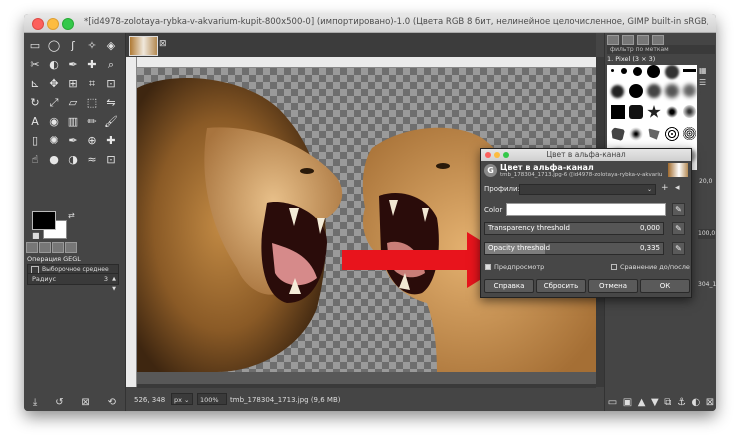  I want to click on tool-options-tab, so click(32, 247).